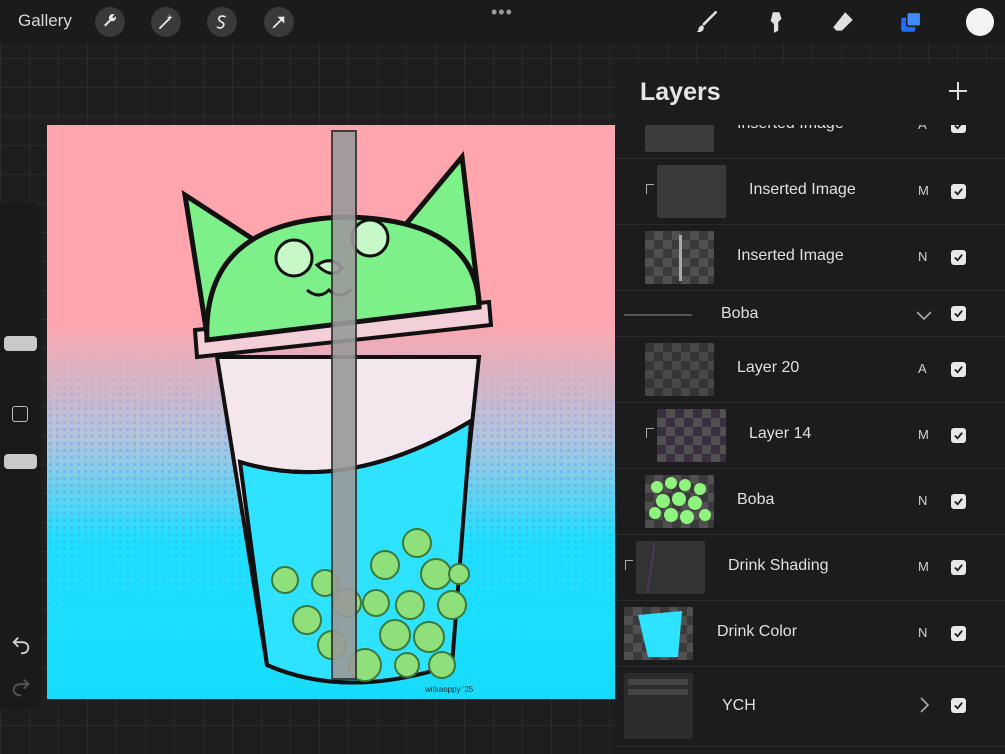 The image size is (1005, 754). What do you see at coordinates (775, 22) in the screenshot?
I see `smudge-icon` at bounding box center [775, 22].